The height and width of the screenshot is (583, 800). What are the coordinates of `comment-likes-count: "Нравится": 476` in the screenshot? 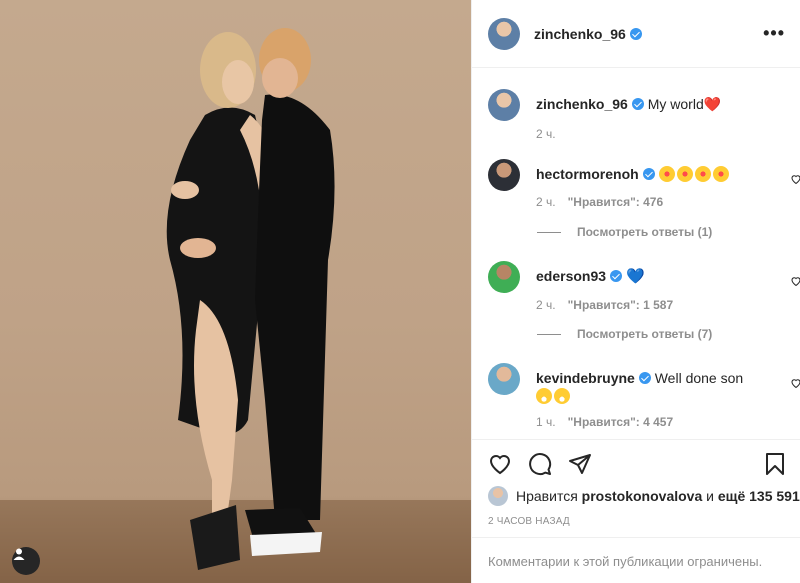 It's located at (616, 202).